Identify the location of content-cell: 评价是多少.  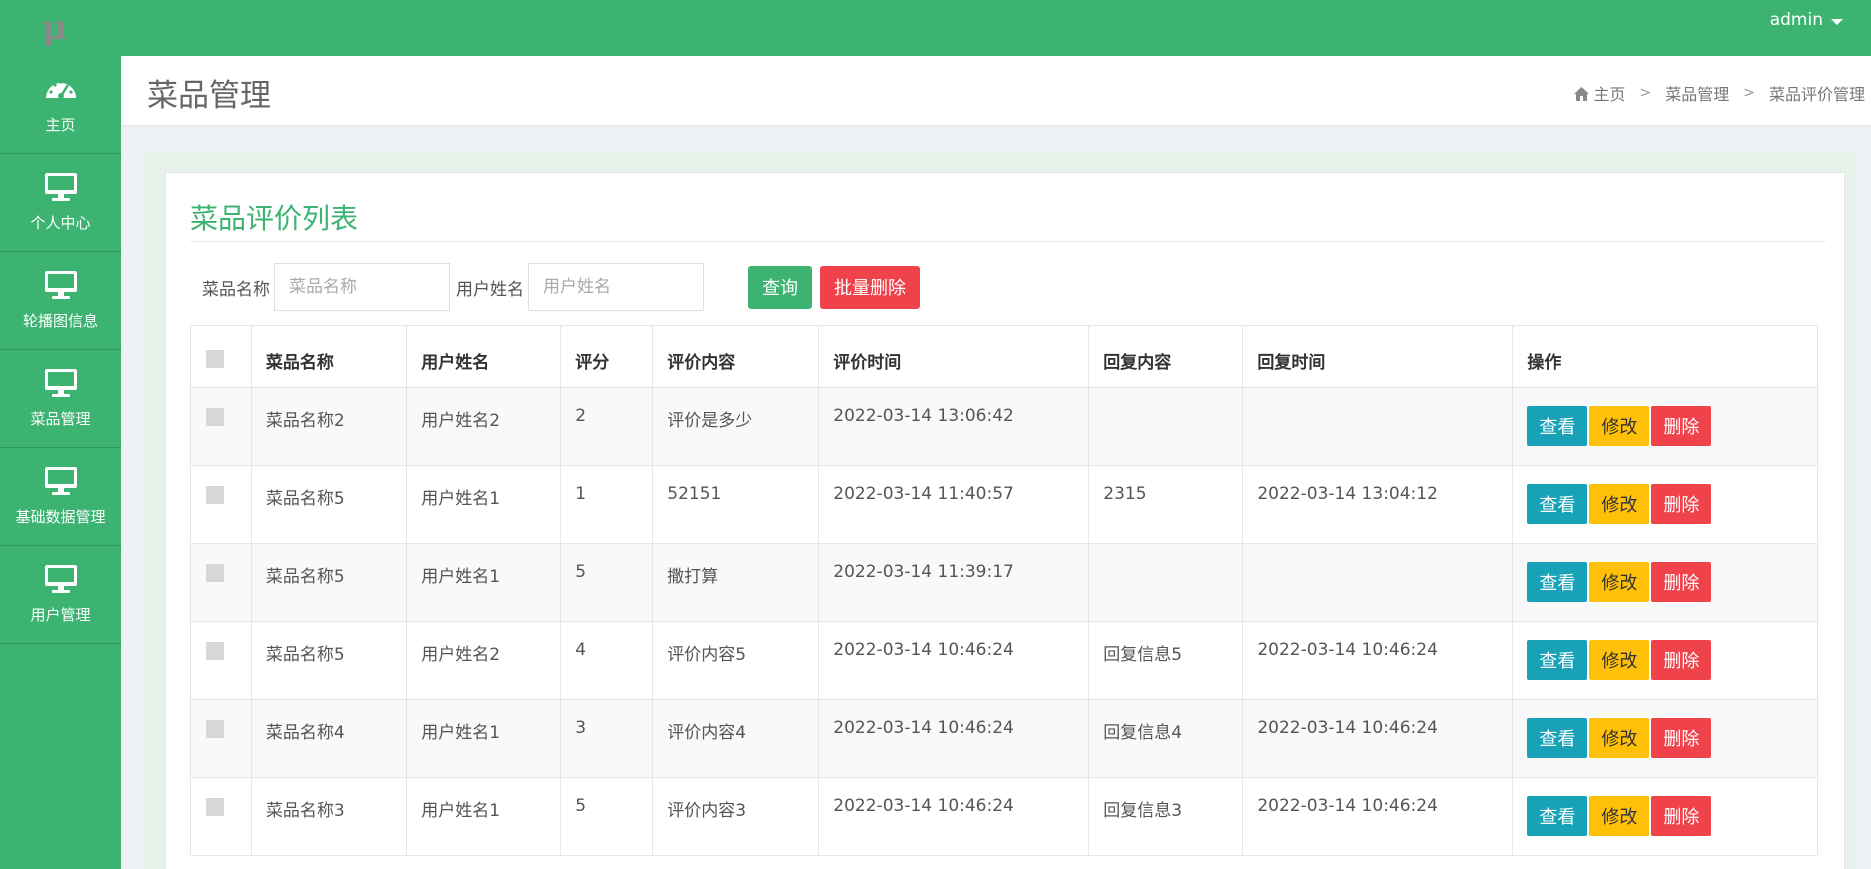
(736, 426).